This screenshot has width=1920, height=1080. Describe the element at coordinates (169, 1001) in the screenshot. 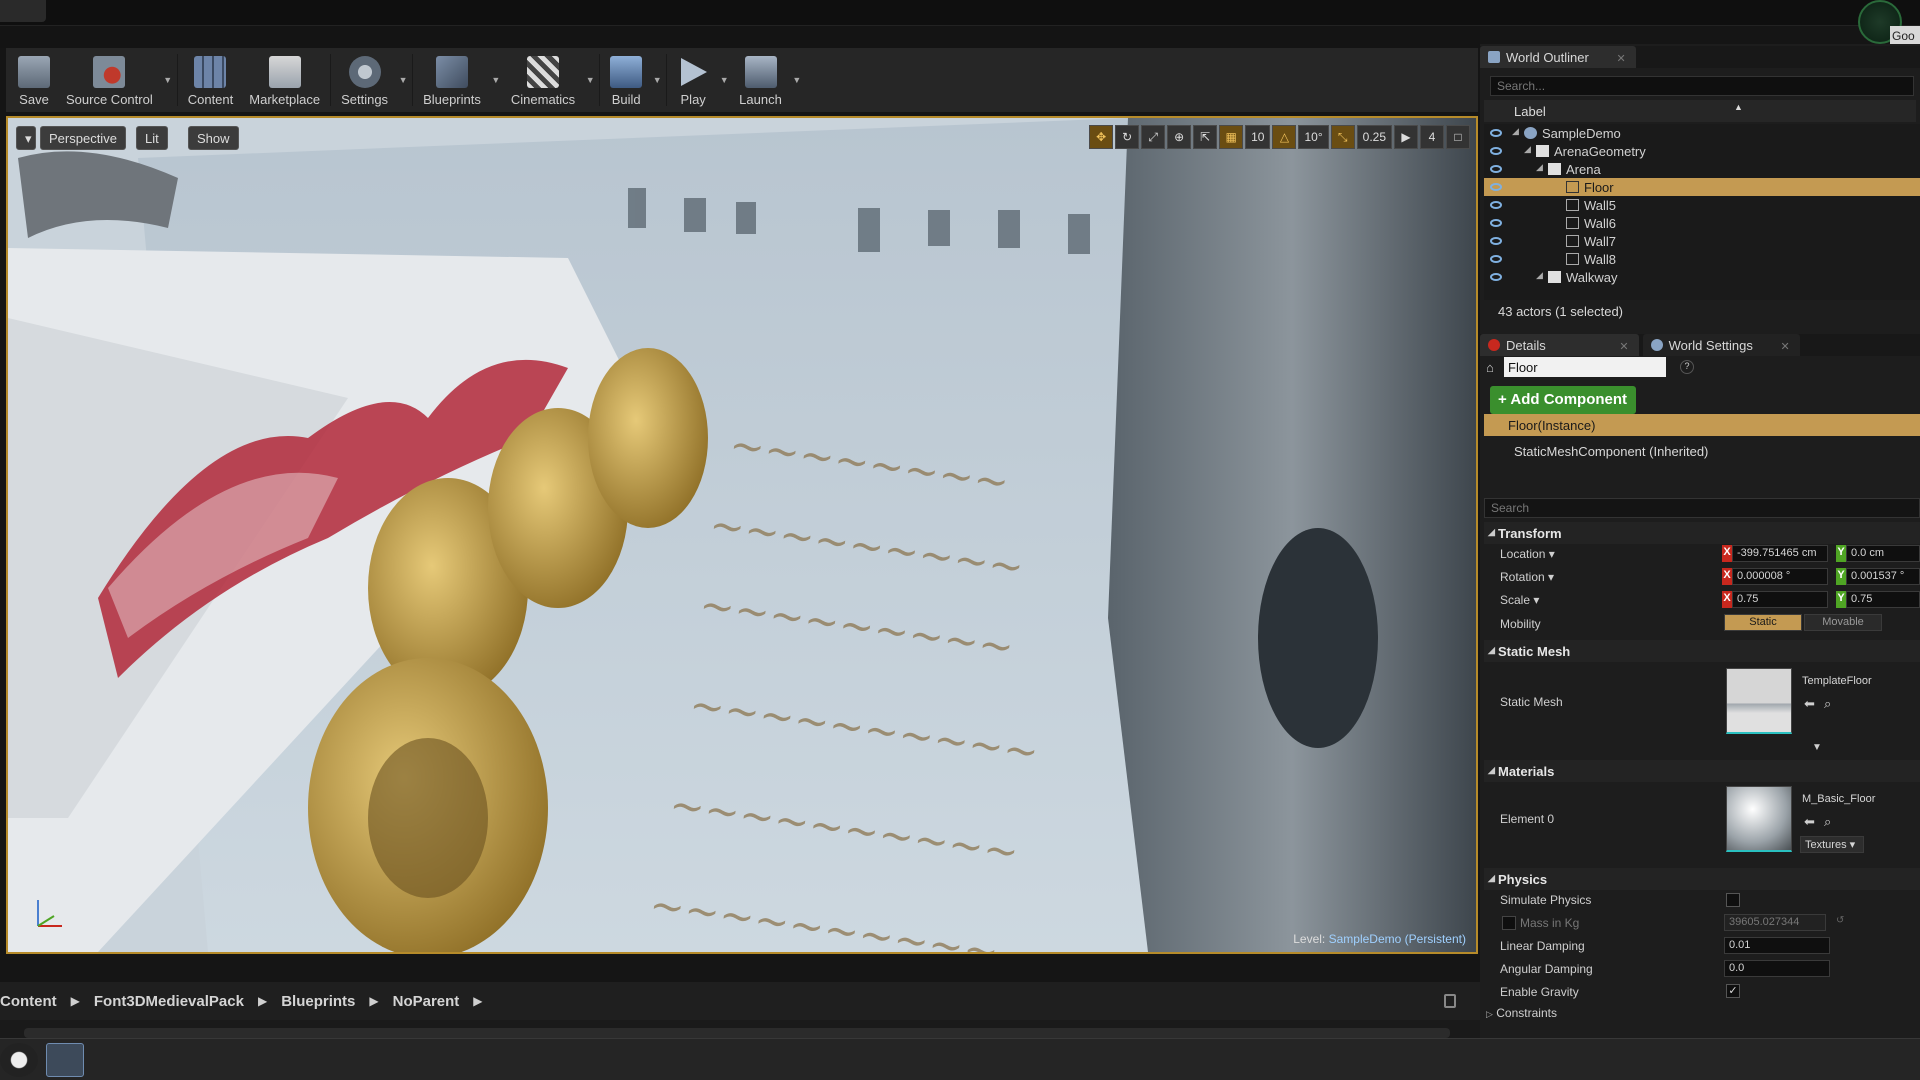

I see `breadcrumb-font3dmedievalpack: Font3DMedievalPack` at that location.